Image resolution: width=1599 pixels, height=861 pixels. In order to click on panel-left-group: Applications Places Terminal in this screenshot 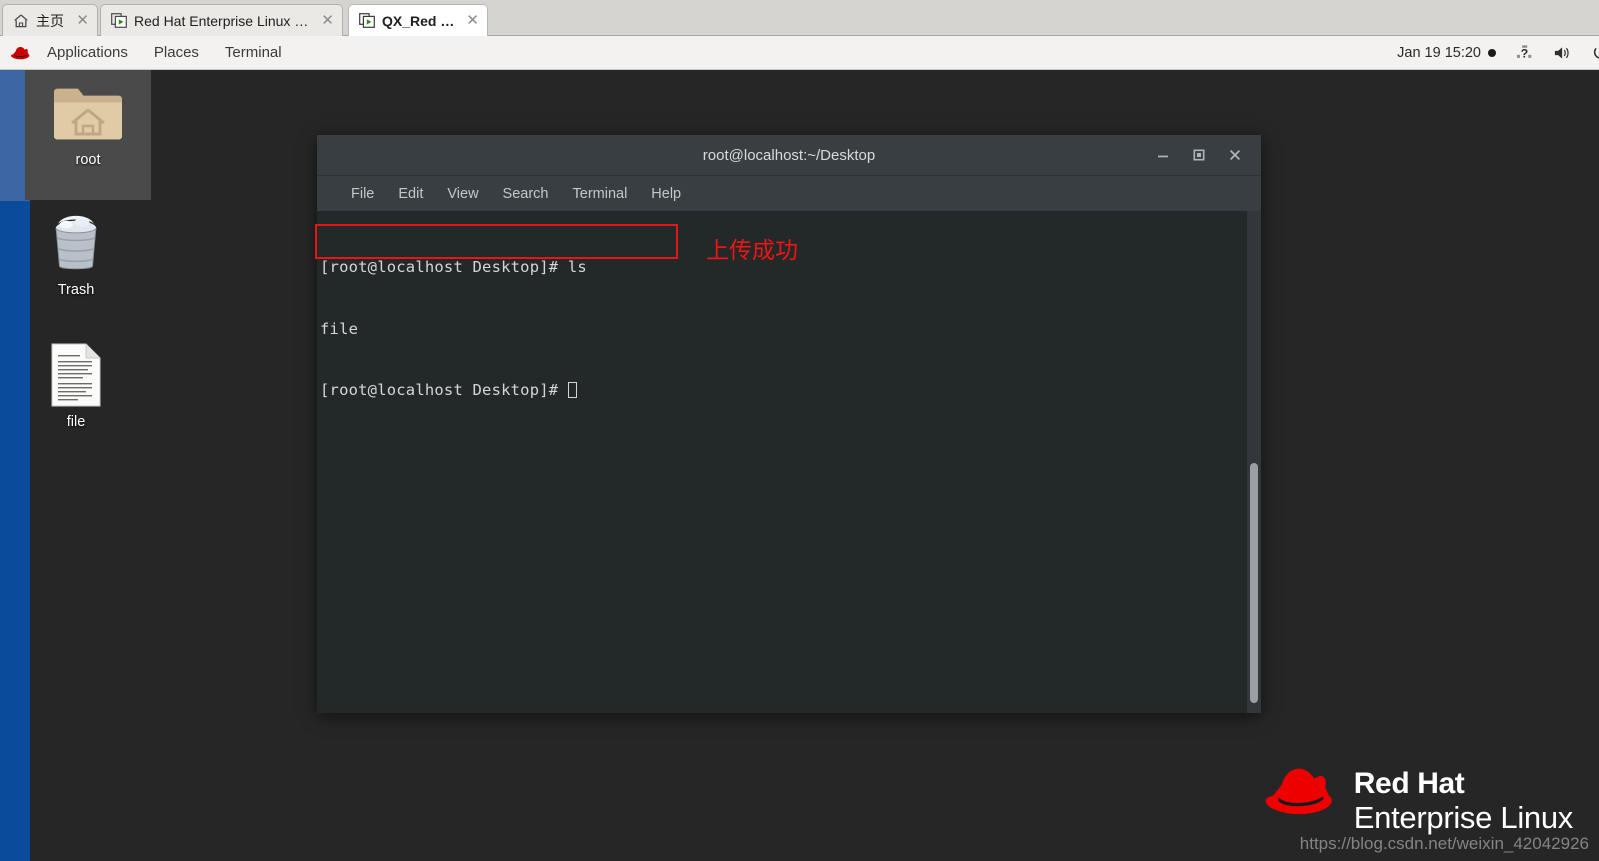, I will do `click(147, 52)`.